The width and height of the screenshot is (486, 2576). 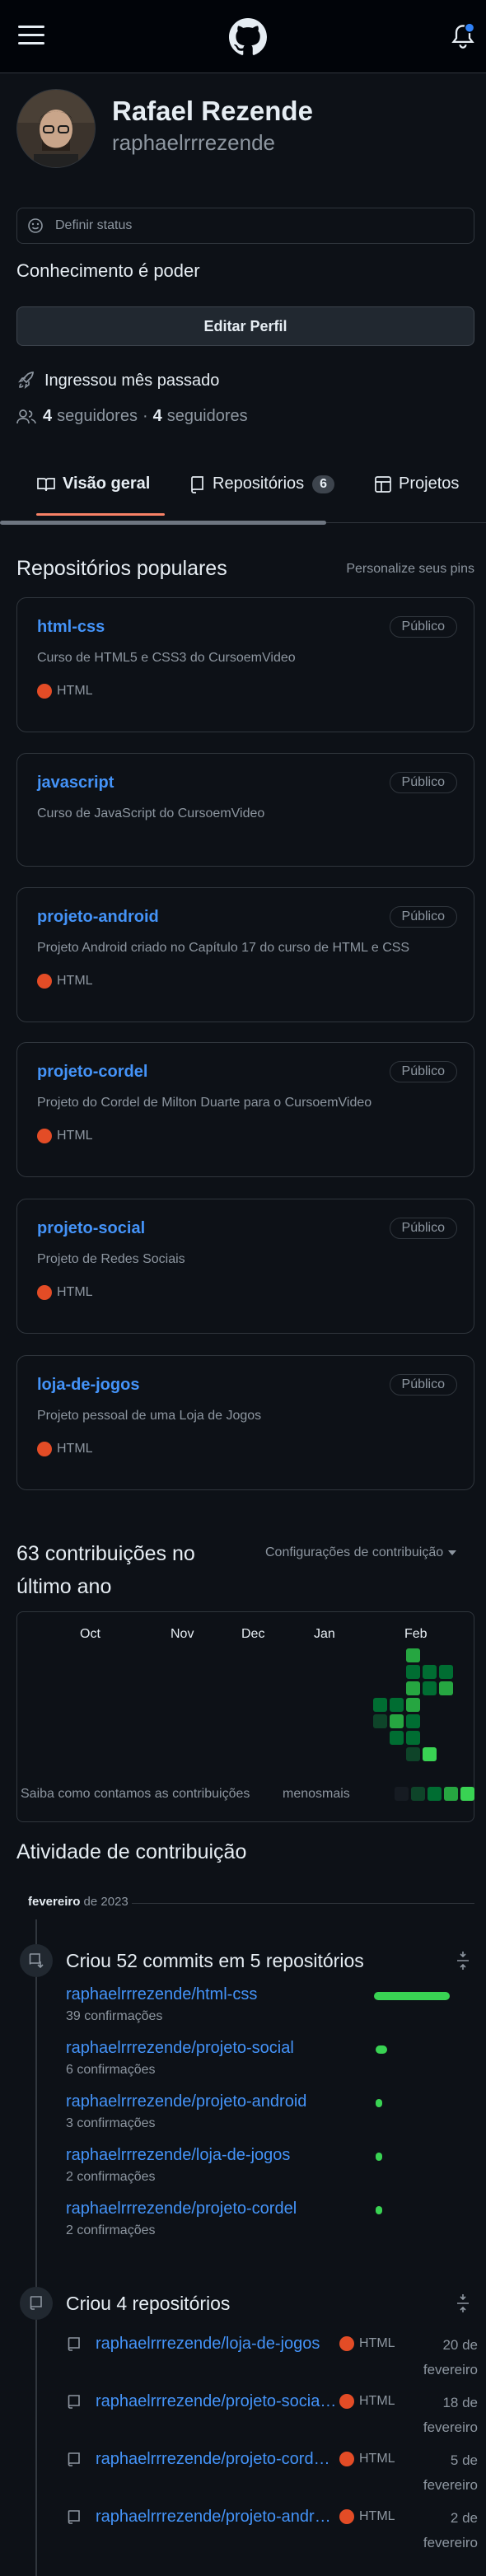 I want to click on commit-count: 2 confirmações, so click(x=111, y=2230).